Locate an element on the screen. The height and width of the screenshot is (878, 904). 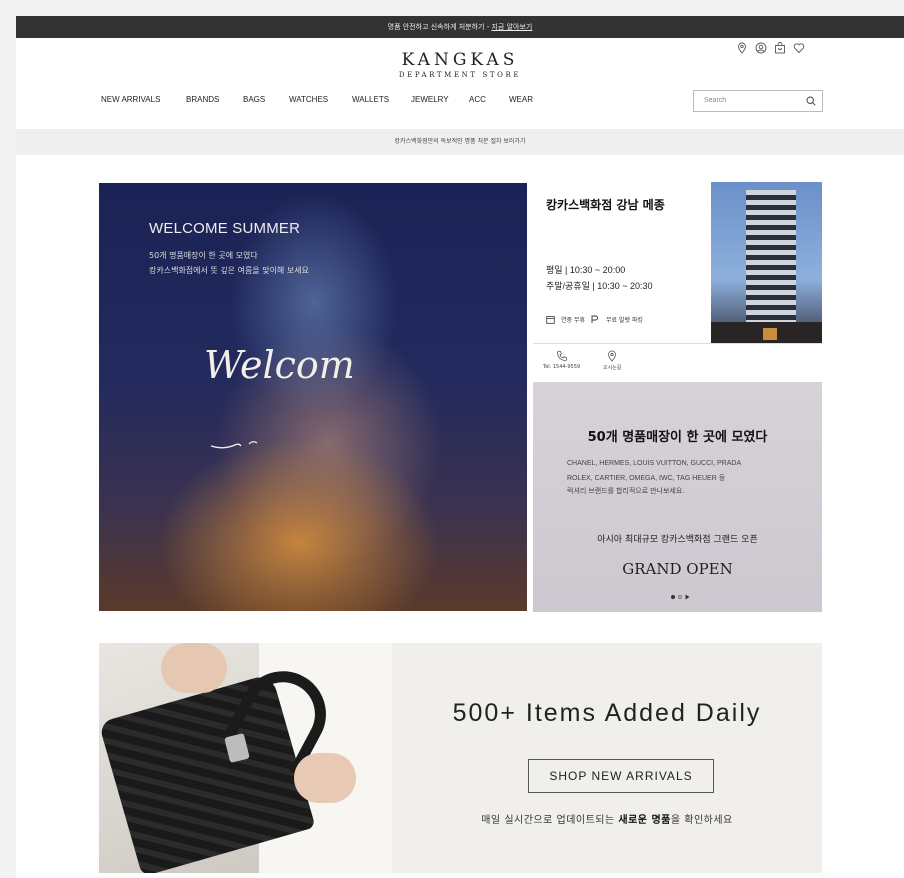
shop-new-arrivals-button: SHOP NEW ARRIVALS is located at coordinates (621, 776).